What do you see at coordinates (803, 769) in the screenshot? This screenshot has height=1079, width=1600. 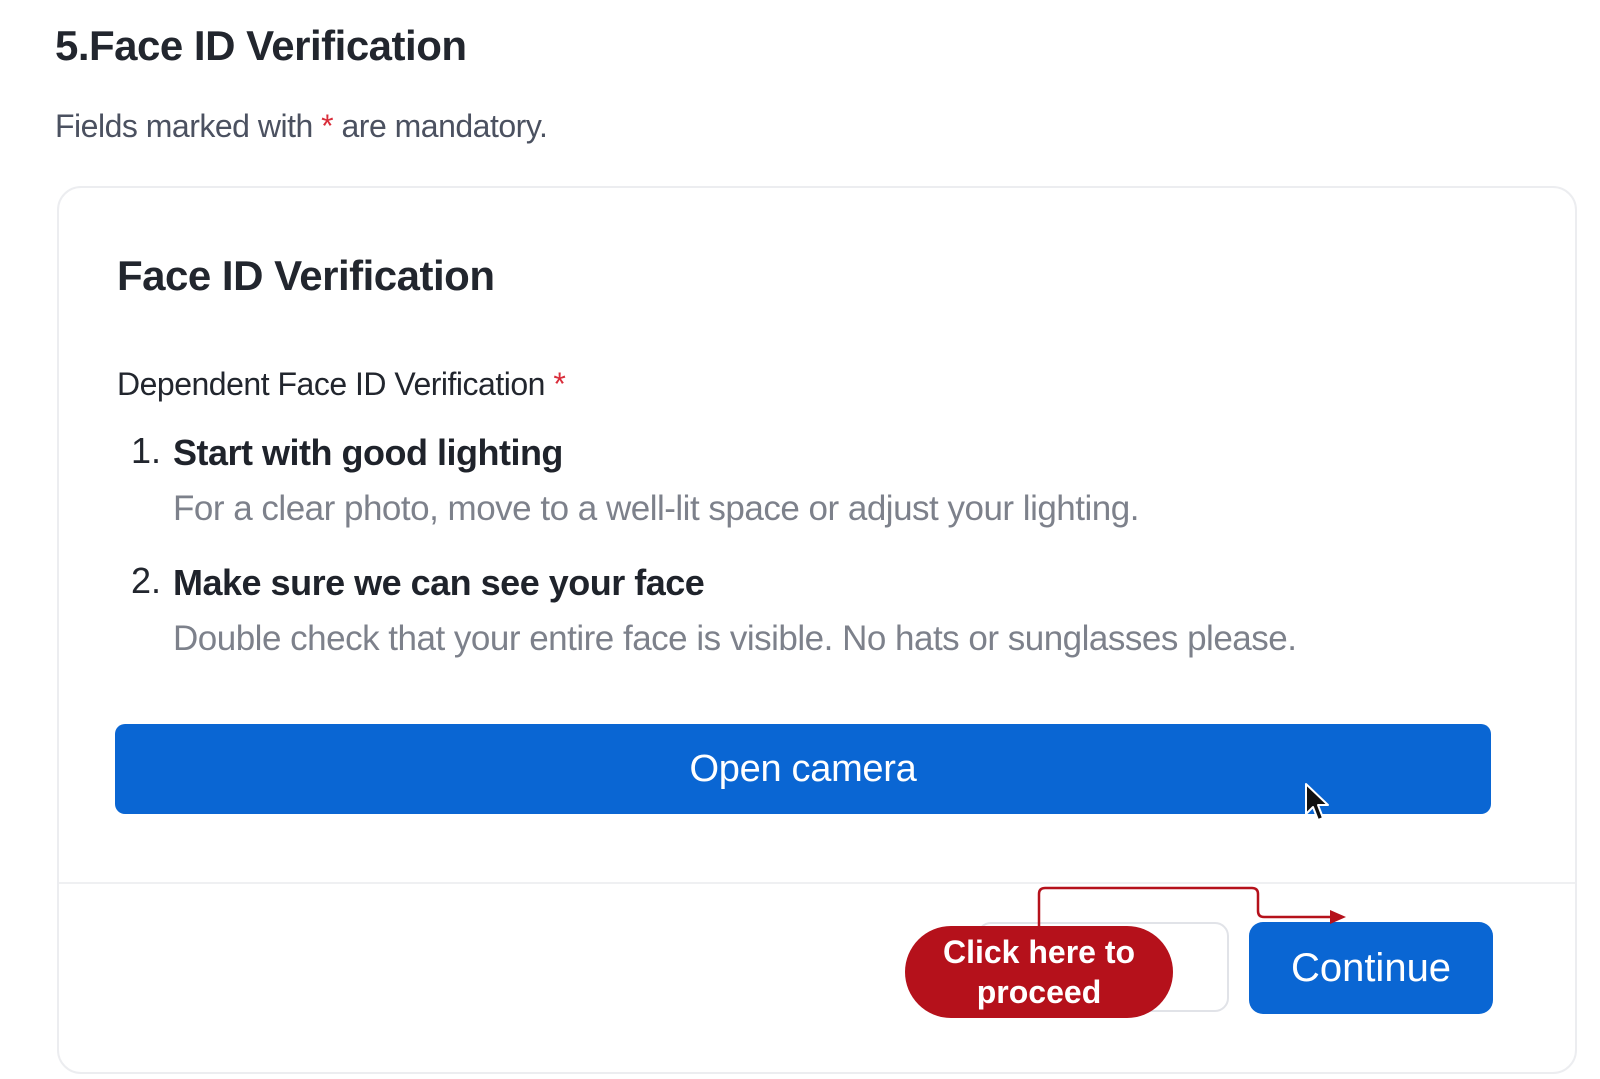 I see `open-camera-button: Open camera` at bounding box center [803, 769].